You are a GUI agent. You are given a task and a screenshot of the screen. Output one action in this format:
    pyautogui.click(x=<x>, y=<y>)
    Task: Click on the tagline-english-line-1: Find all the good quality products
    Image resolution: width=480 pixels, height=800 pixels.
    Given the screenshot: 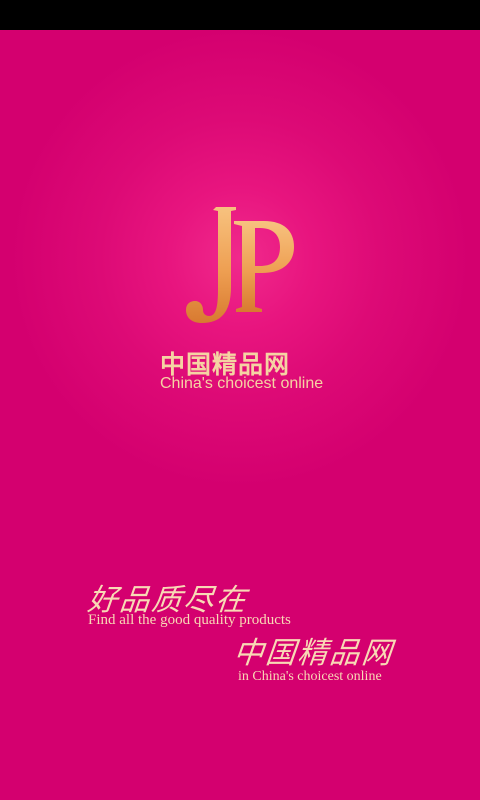 What is the action you would take?
    pyautogui.click(x=189, y=620)
    